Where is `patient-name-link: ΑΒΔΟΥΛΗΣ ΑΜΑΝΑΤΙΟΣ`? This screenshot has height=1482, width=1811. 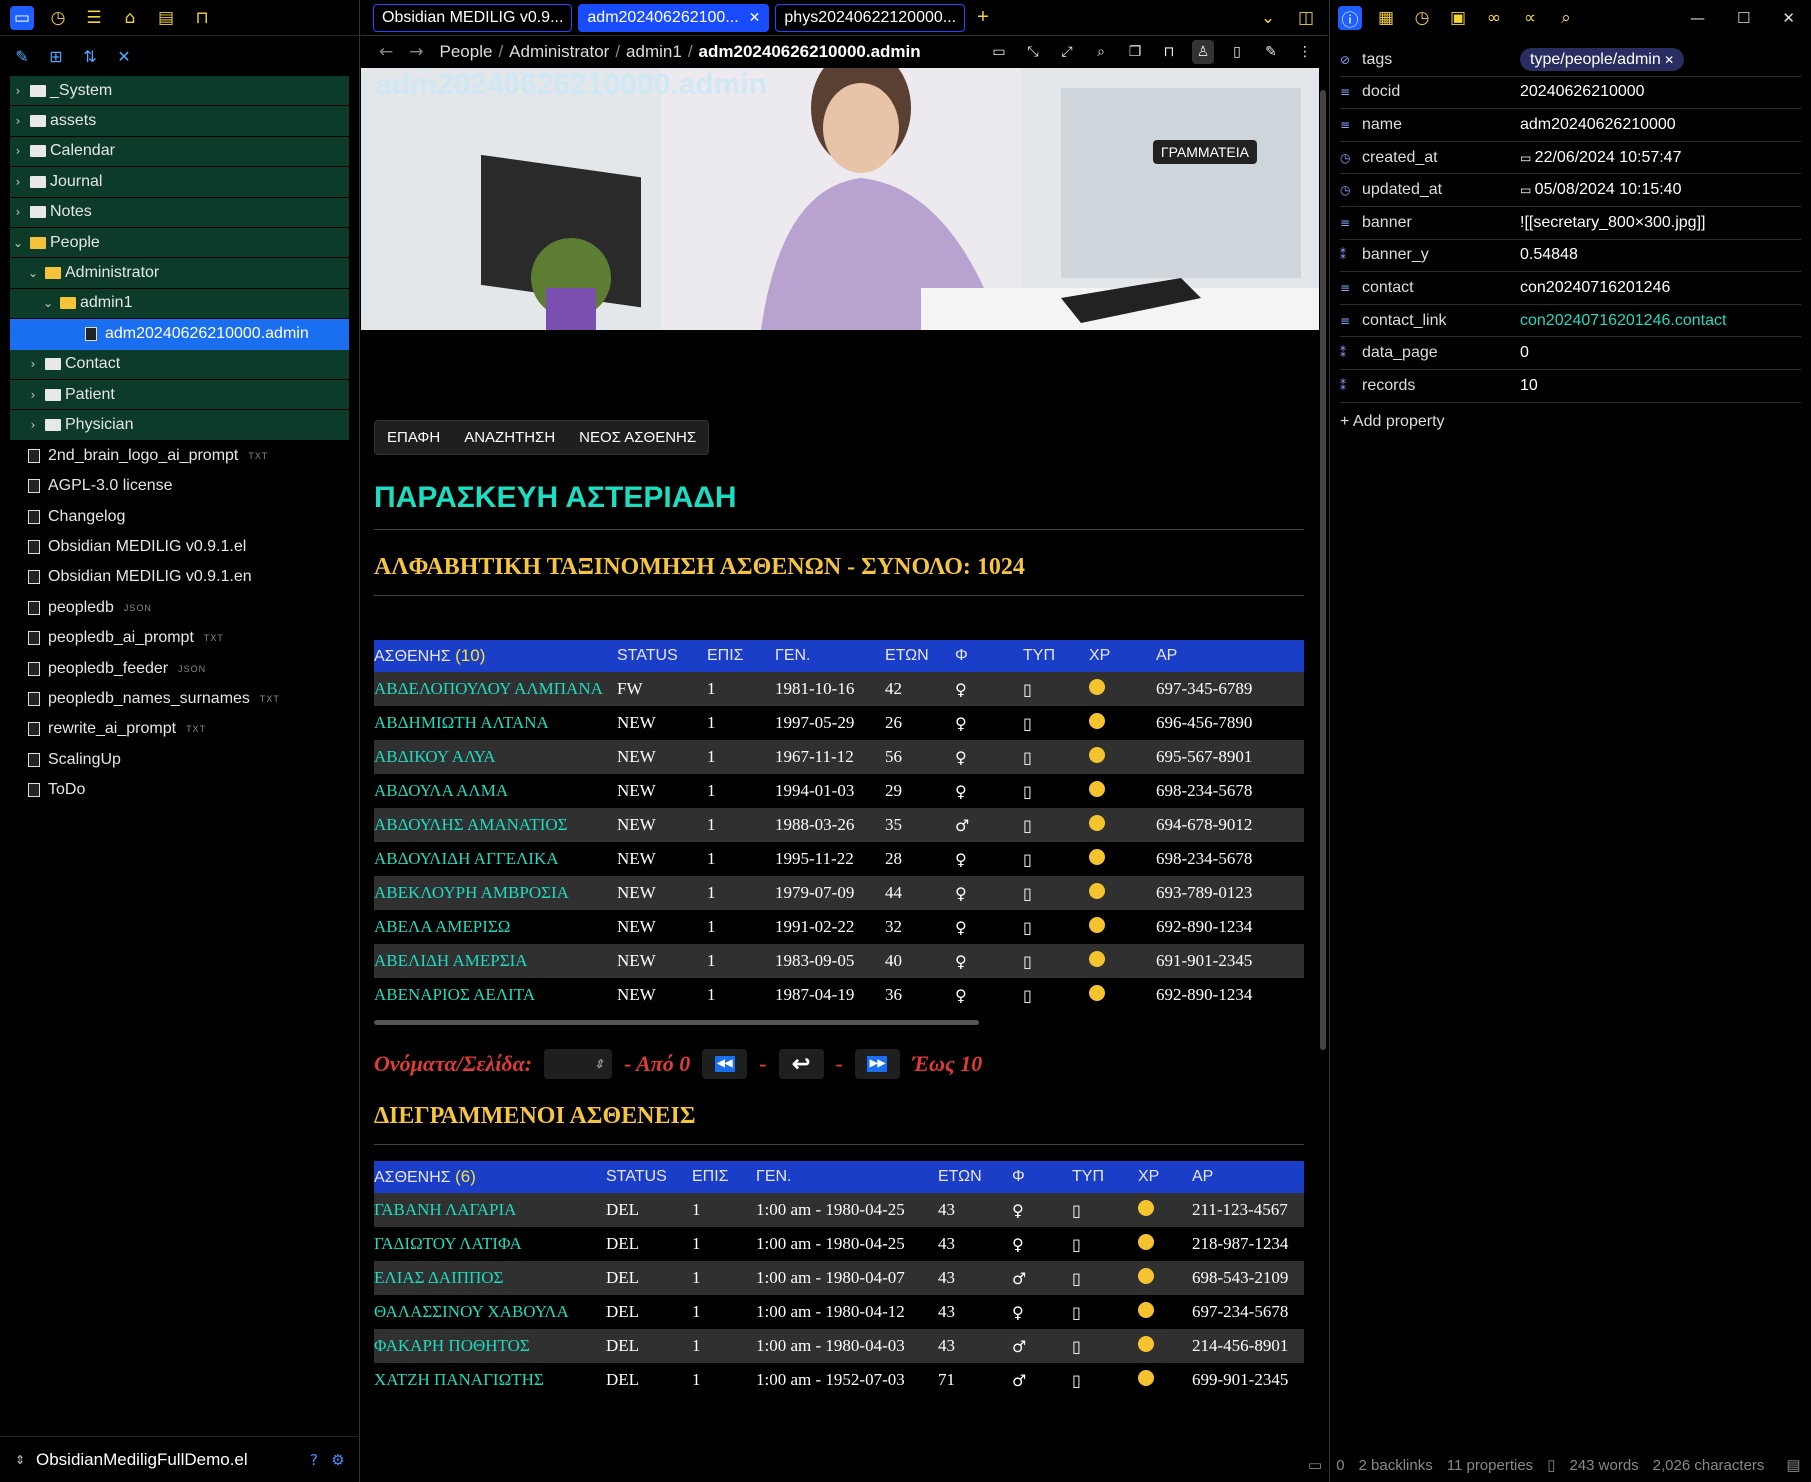
patient-name-link: ΑΒΔΟΥΛΗΣ ΑΜΑΝΑΤΙΟΣ is located at coordinates (495, 825).